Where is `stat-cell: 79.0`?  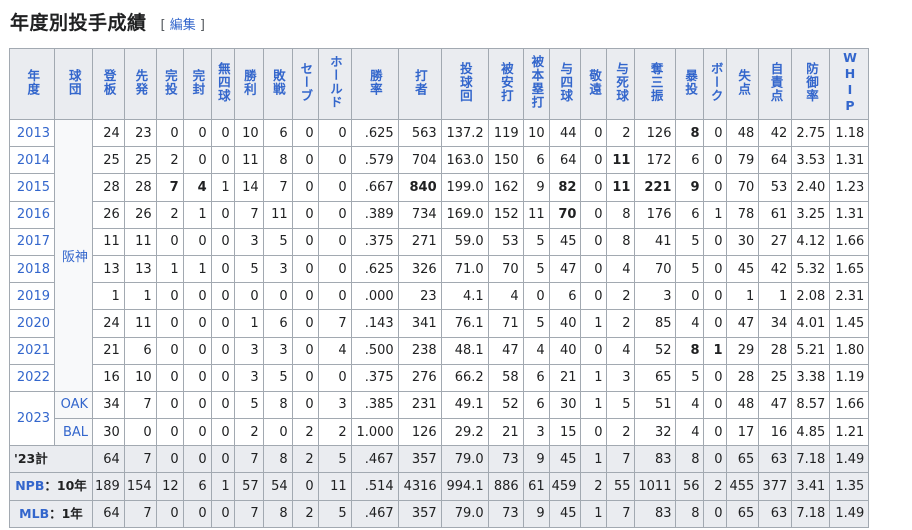 stat-cell: 79.0 is located at coordinates (464, 459).